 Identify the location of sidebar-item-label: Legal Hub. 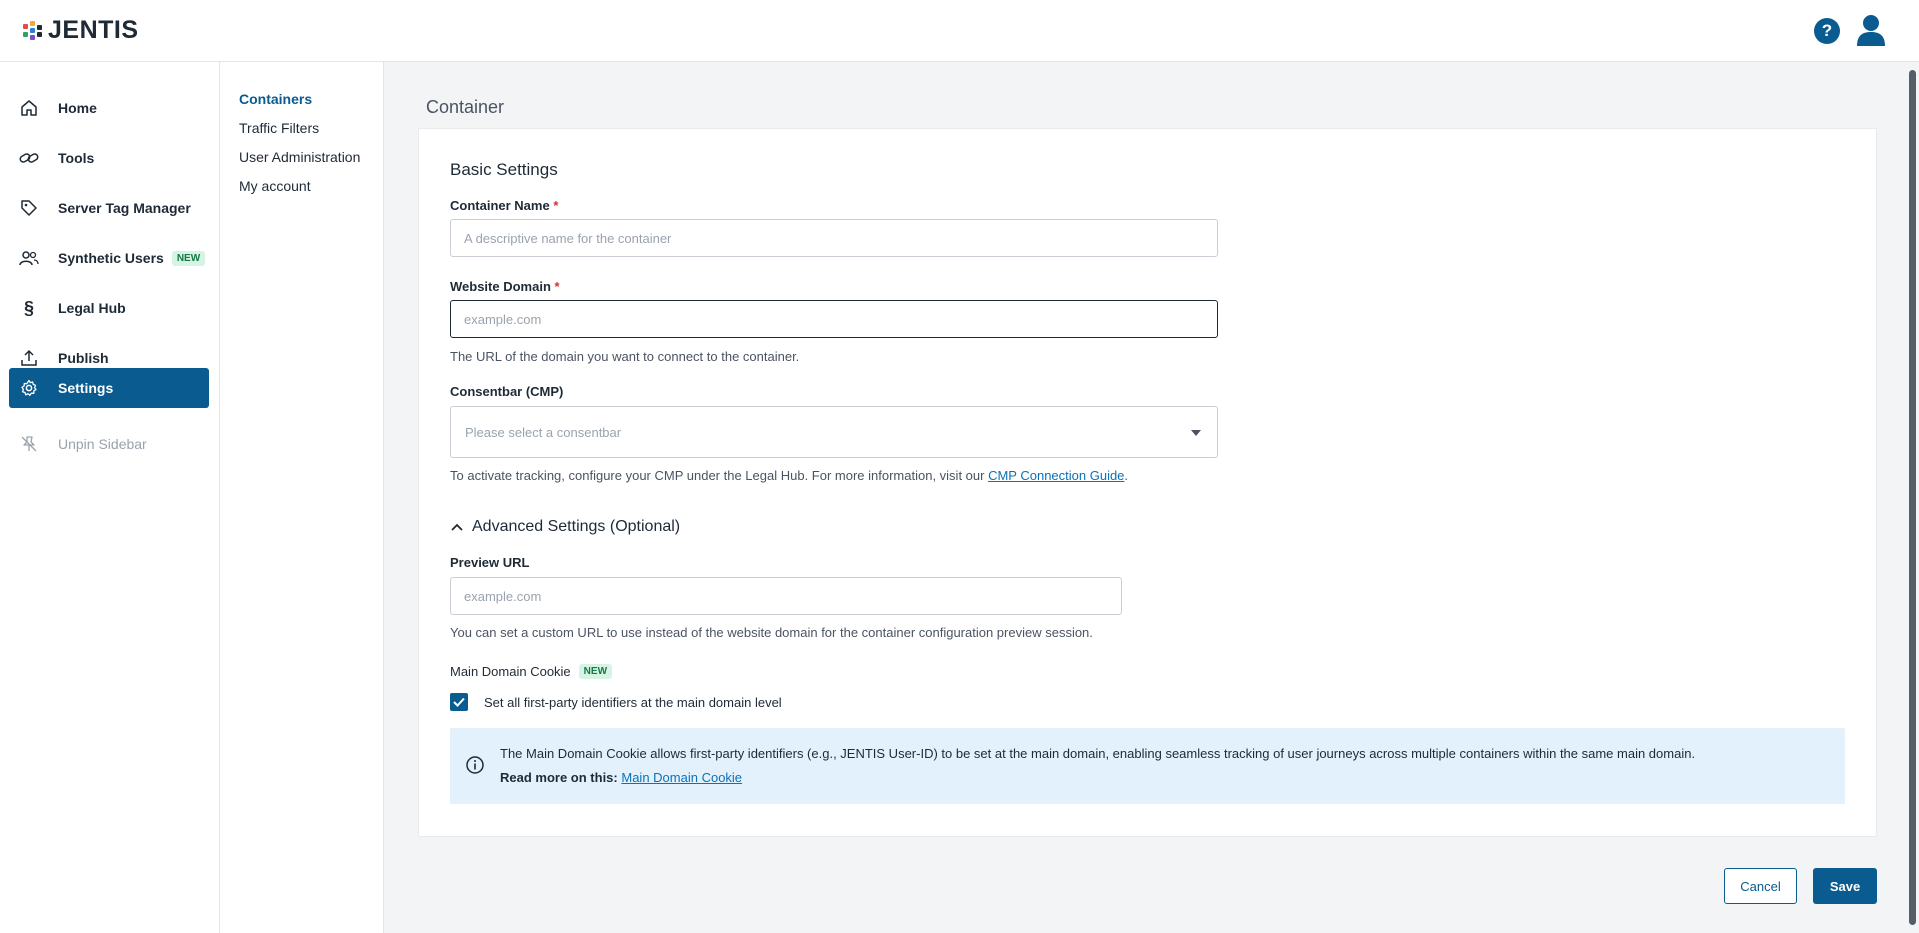
(92, 308).